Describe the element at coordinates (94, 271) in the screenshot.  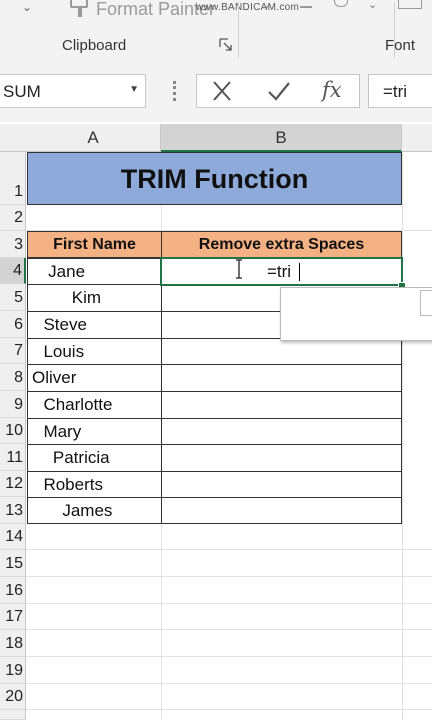
I see `name-cell: Jane` at that location.